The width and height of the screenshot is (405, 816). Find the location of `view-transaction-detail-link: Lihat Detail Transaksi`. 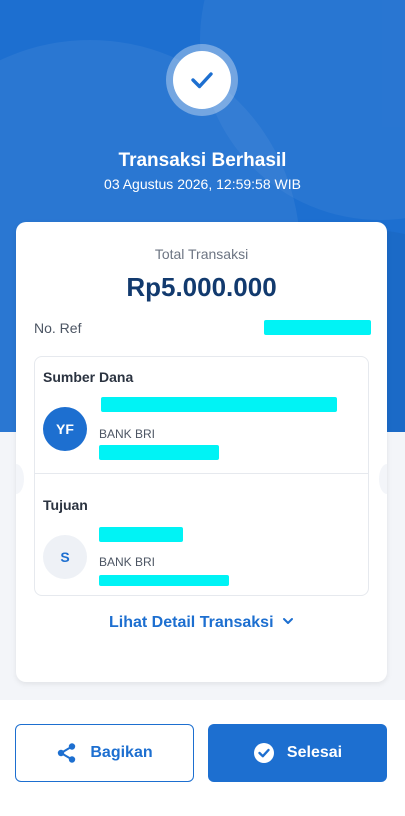

view-transaction-detail-link: Lihat Detail Transaksi is located at coordinates (201, 623).